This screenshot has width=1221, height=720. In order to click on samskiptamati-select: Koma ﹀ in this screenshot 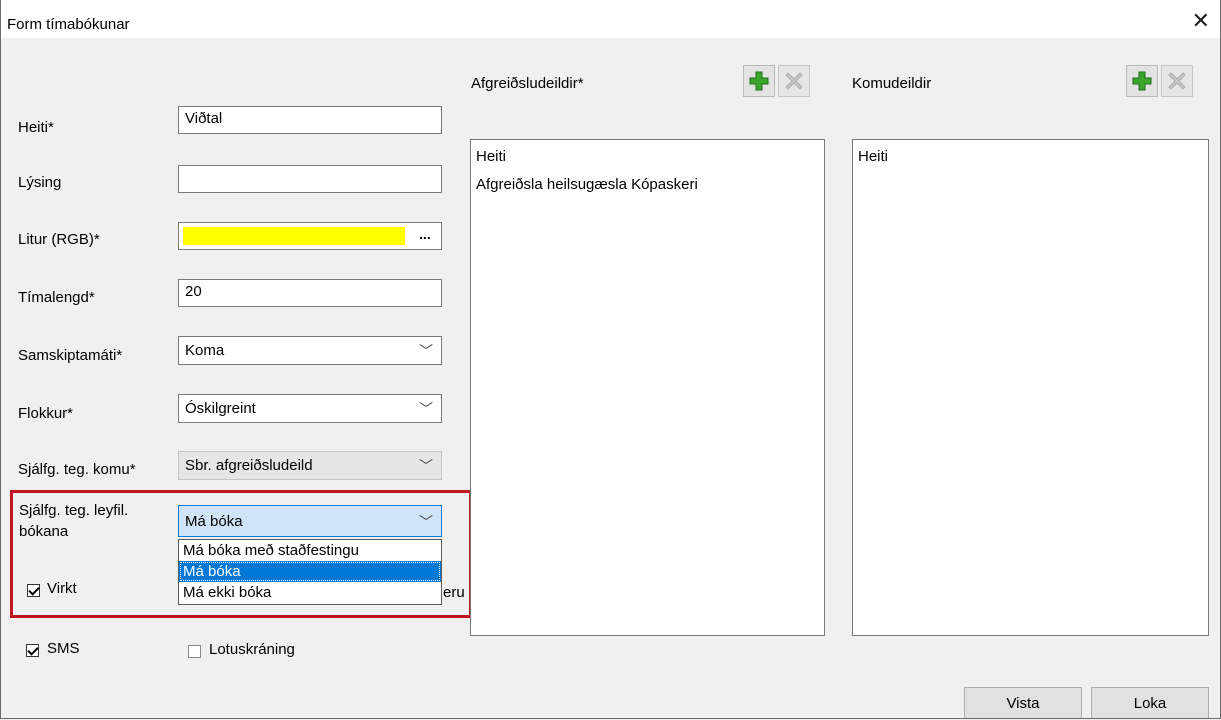, I will do `click(310, 350)`.